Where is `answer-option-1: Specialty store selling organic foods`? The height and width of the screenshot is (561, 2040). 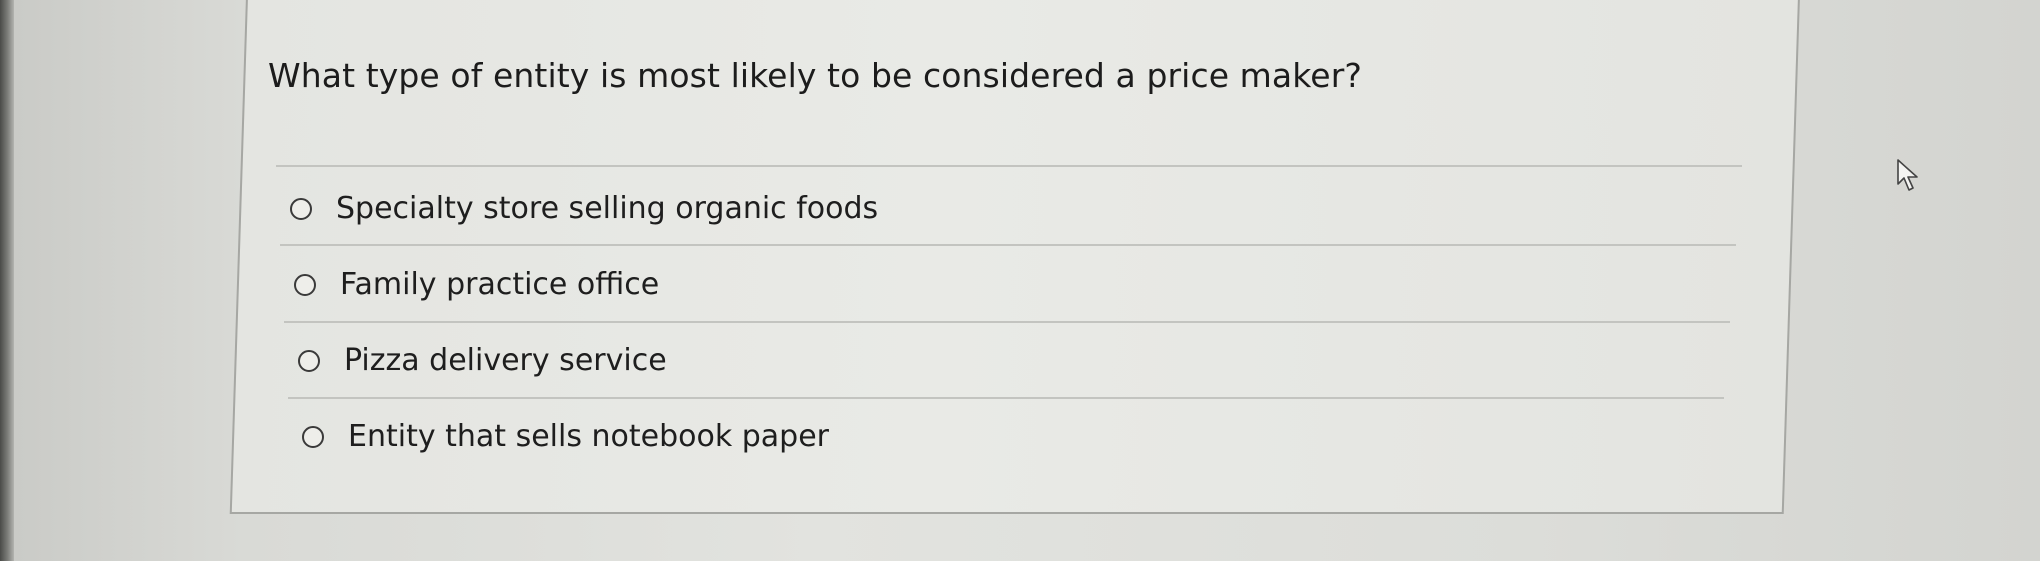 answer-option-1: Specialty store selling organic foods is located at coordinates (584, 208).